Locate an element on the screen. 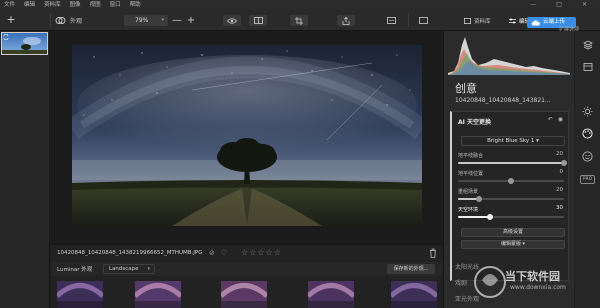 This screenshot has width=600, height=308. slider-horizon-position is located at coordinates (511, 181).